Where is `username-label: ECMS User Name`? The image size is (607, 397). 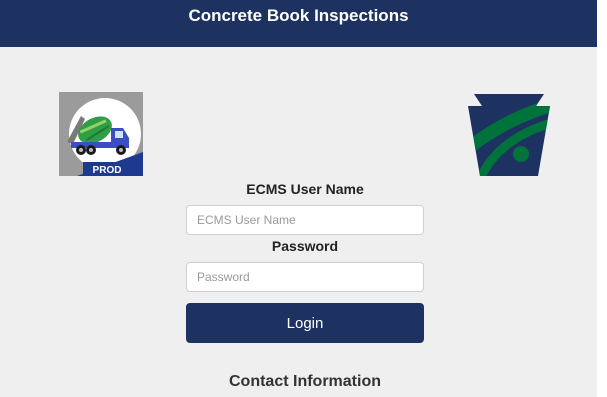 username-label: ECMS User Name is located at coordinates (305, 189).